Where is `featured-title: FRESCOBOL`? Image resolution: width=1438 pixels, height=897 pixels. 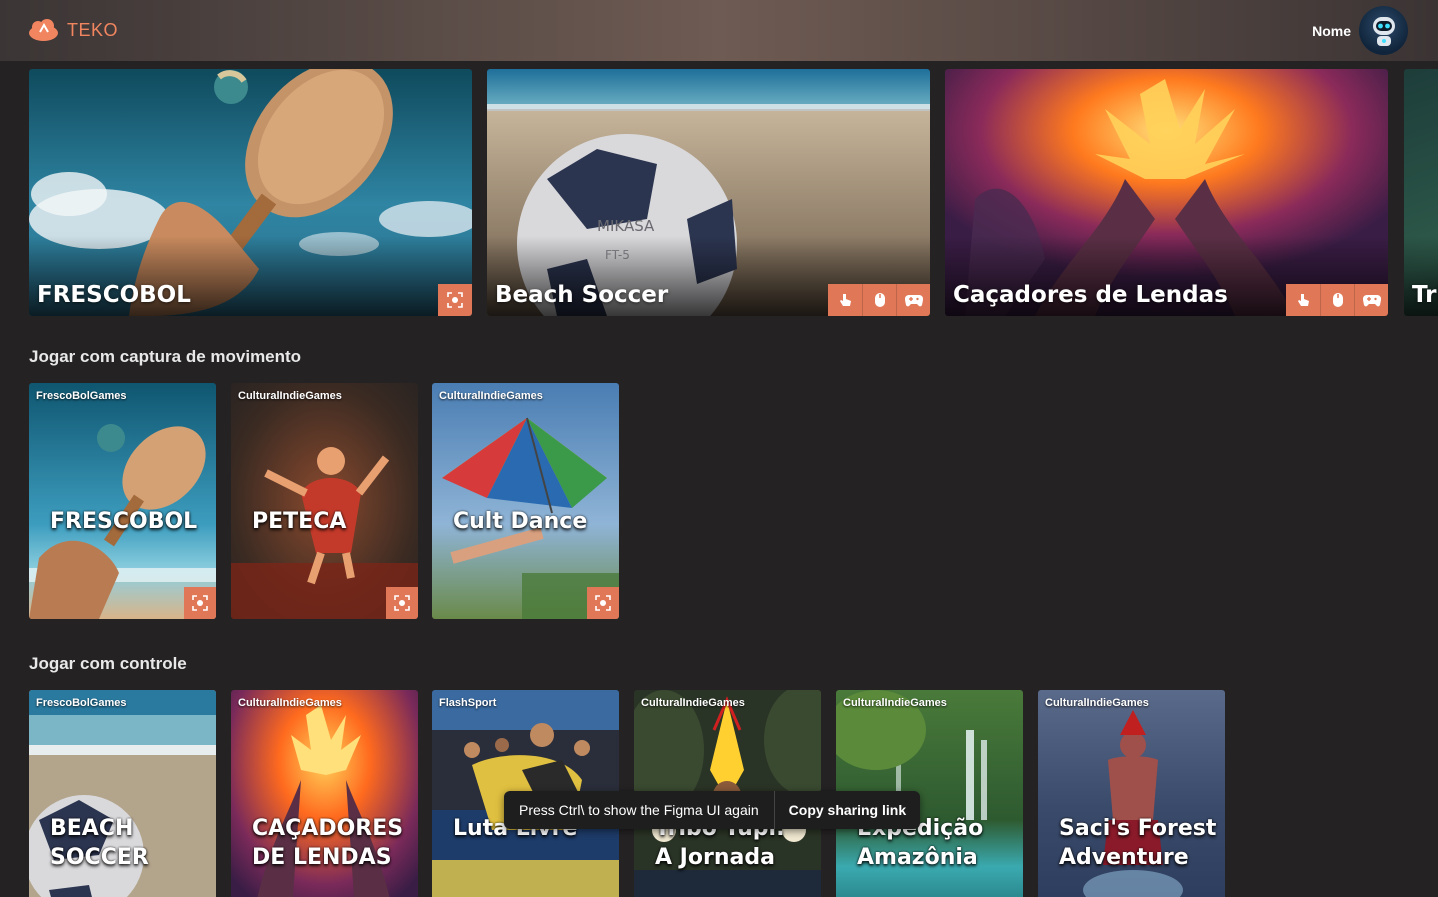
featured-title: FRESCOBOL is located at coordinates (114, 295).